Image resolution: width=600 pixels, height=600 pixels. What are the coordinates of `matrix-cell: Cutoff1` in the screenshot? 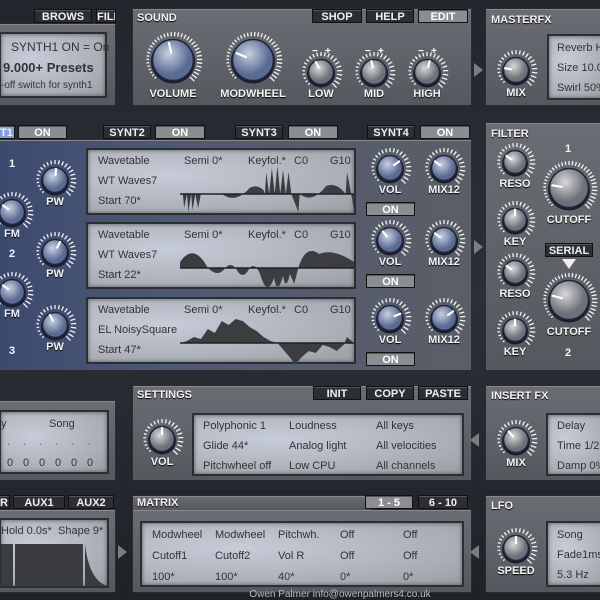 It's located at (170, 556).